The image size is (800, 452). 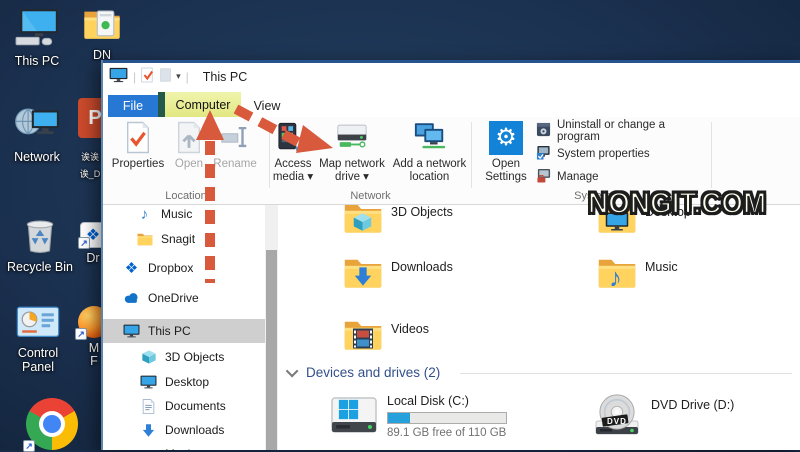 What do you see at coordinates (447, 433) in the screenshot?
I see `drive-free-space: 89.1 GB free of 110 GB` at bounding box center [447, 433].